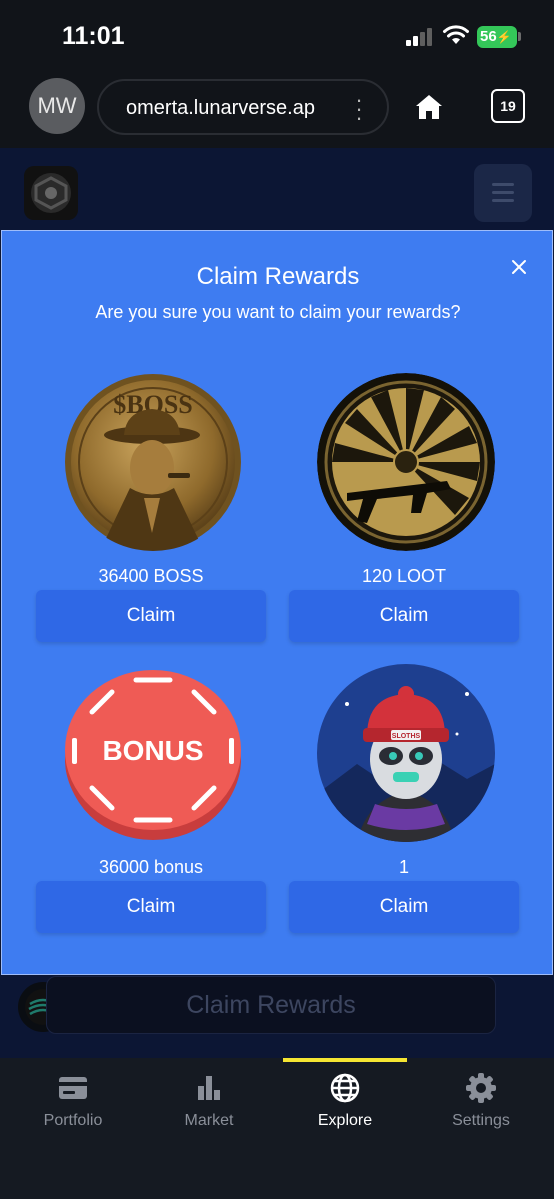 The width and height of the screenshot is (554, 1199). What do you see at coordinates (151, 907) in the screenshot?
I see `claim-bonus-button: Claim` at bounding box center [151, 907].